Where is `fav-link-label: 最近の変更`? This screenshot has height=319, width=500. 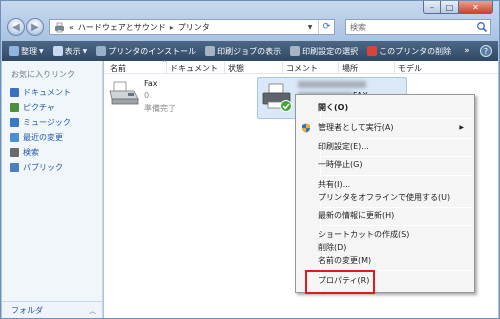 fav-link-label: 最近の変更 is located at coordinates (43, 137).